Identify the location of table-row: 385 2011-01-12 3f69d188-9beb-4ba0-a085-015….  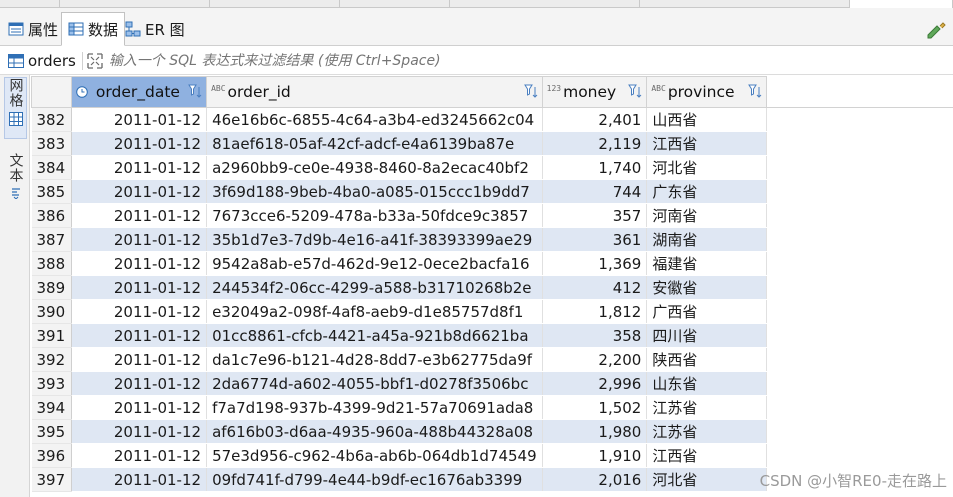
(492, 191).